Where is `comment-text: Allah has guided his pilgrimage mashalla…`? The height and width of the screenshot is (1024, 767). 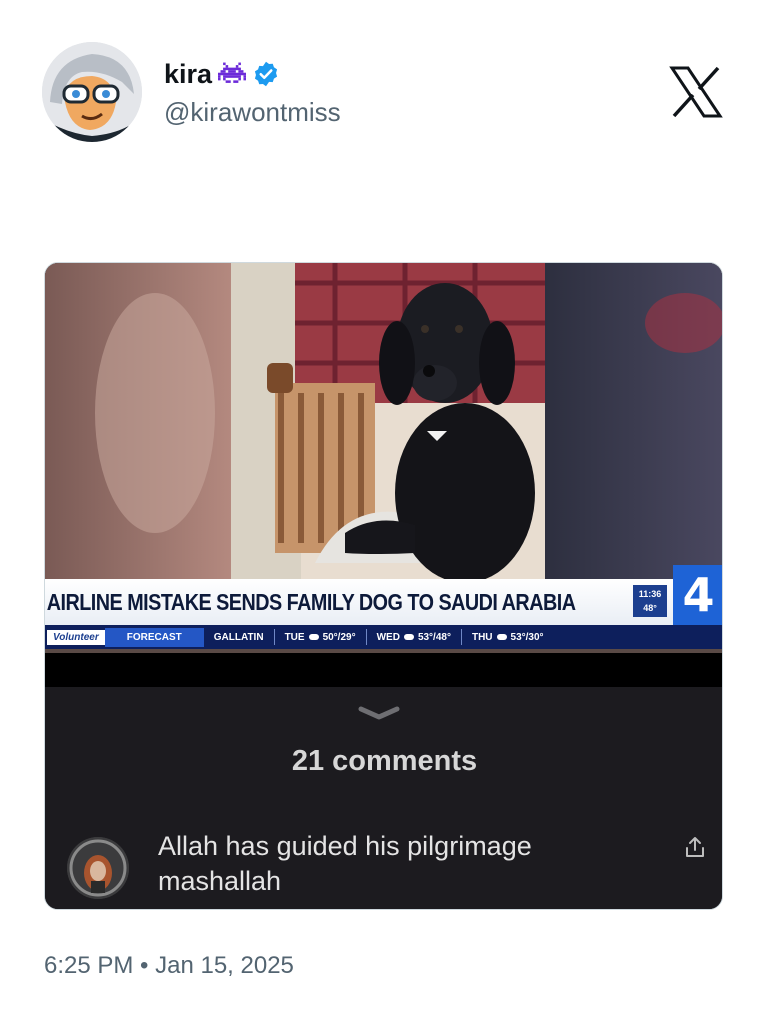 comment-text: Allah has guided his pilgrimage mashalla… is located at coordinates (345, 863).